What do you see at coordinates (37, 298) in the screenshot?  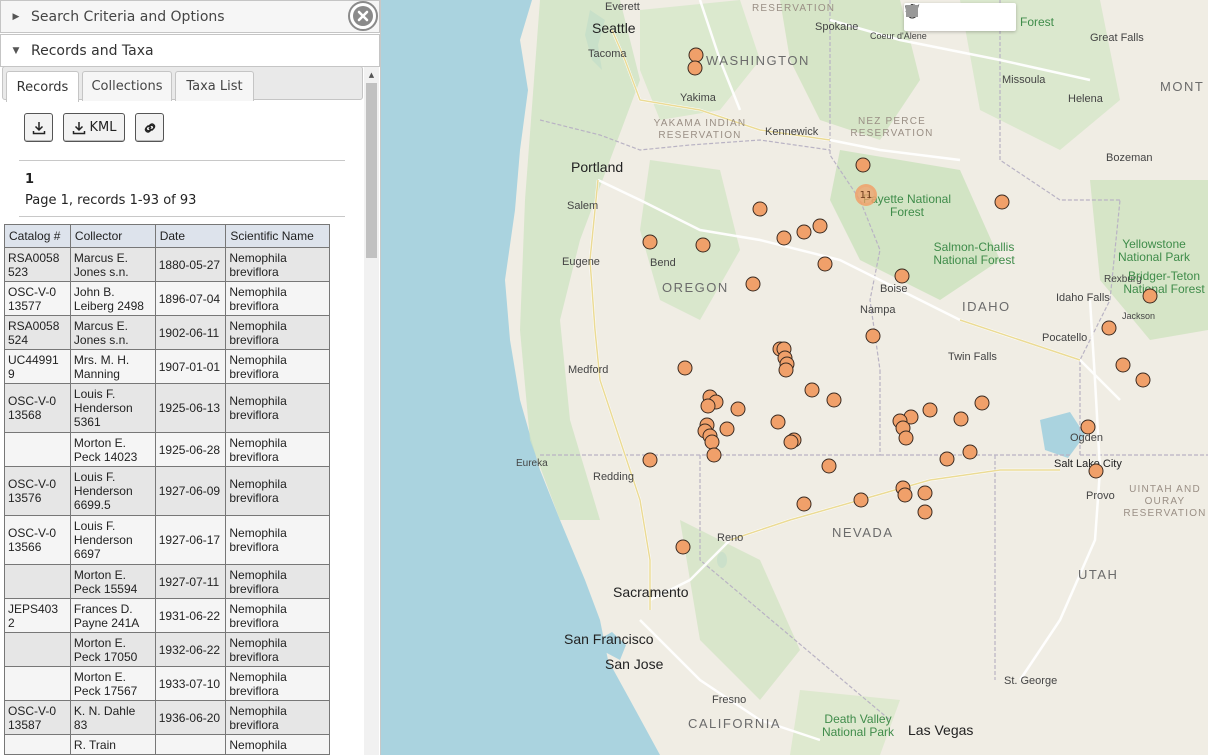 I see `catalog-cell: OSC-V-0 13577` at bounding box center [37, 298].